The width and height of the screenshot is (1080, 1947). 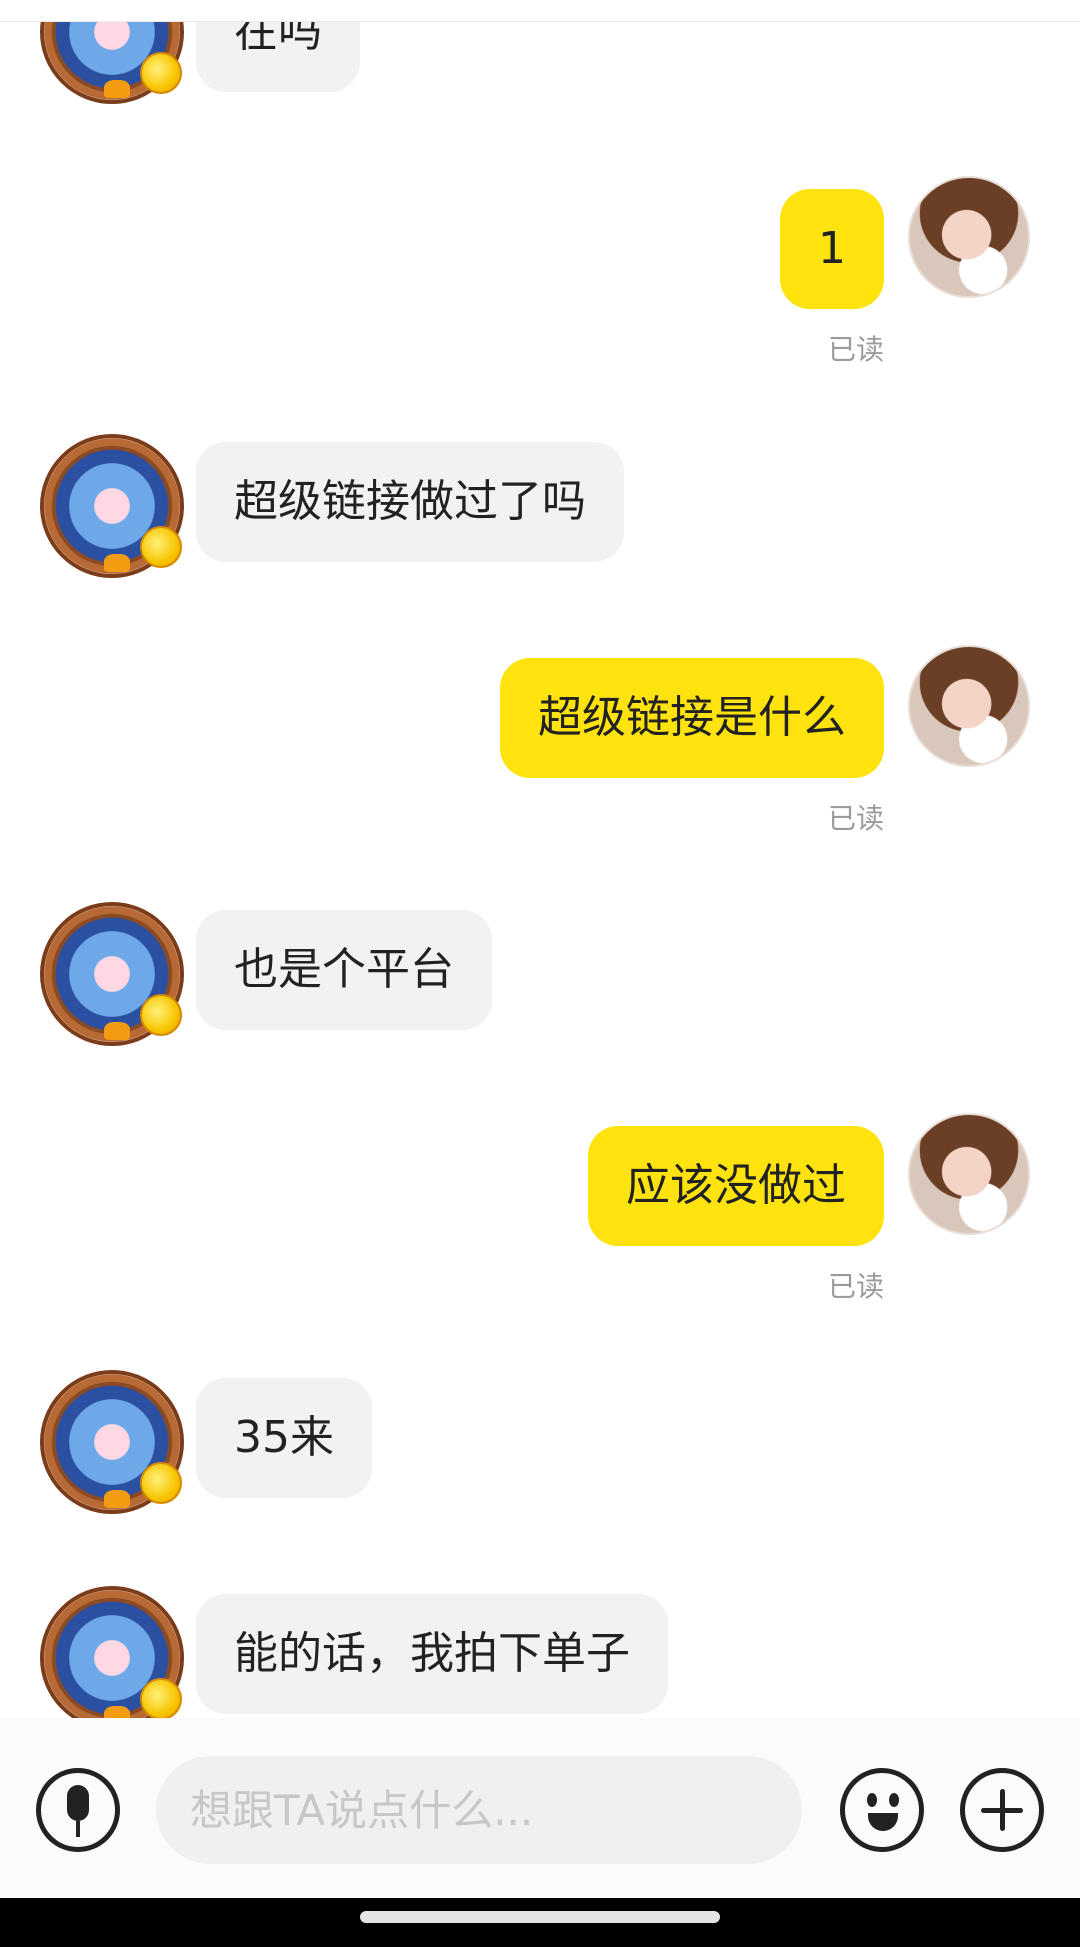 I want to click on self-message-bubble: 1, so click(x=832, y=249).